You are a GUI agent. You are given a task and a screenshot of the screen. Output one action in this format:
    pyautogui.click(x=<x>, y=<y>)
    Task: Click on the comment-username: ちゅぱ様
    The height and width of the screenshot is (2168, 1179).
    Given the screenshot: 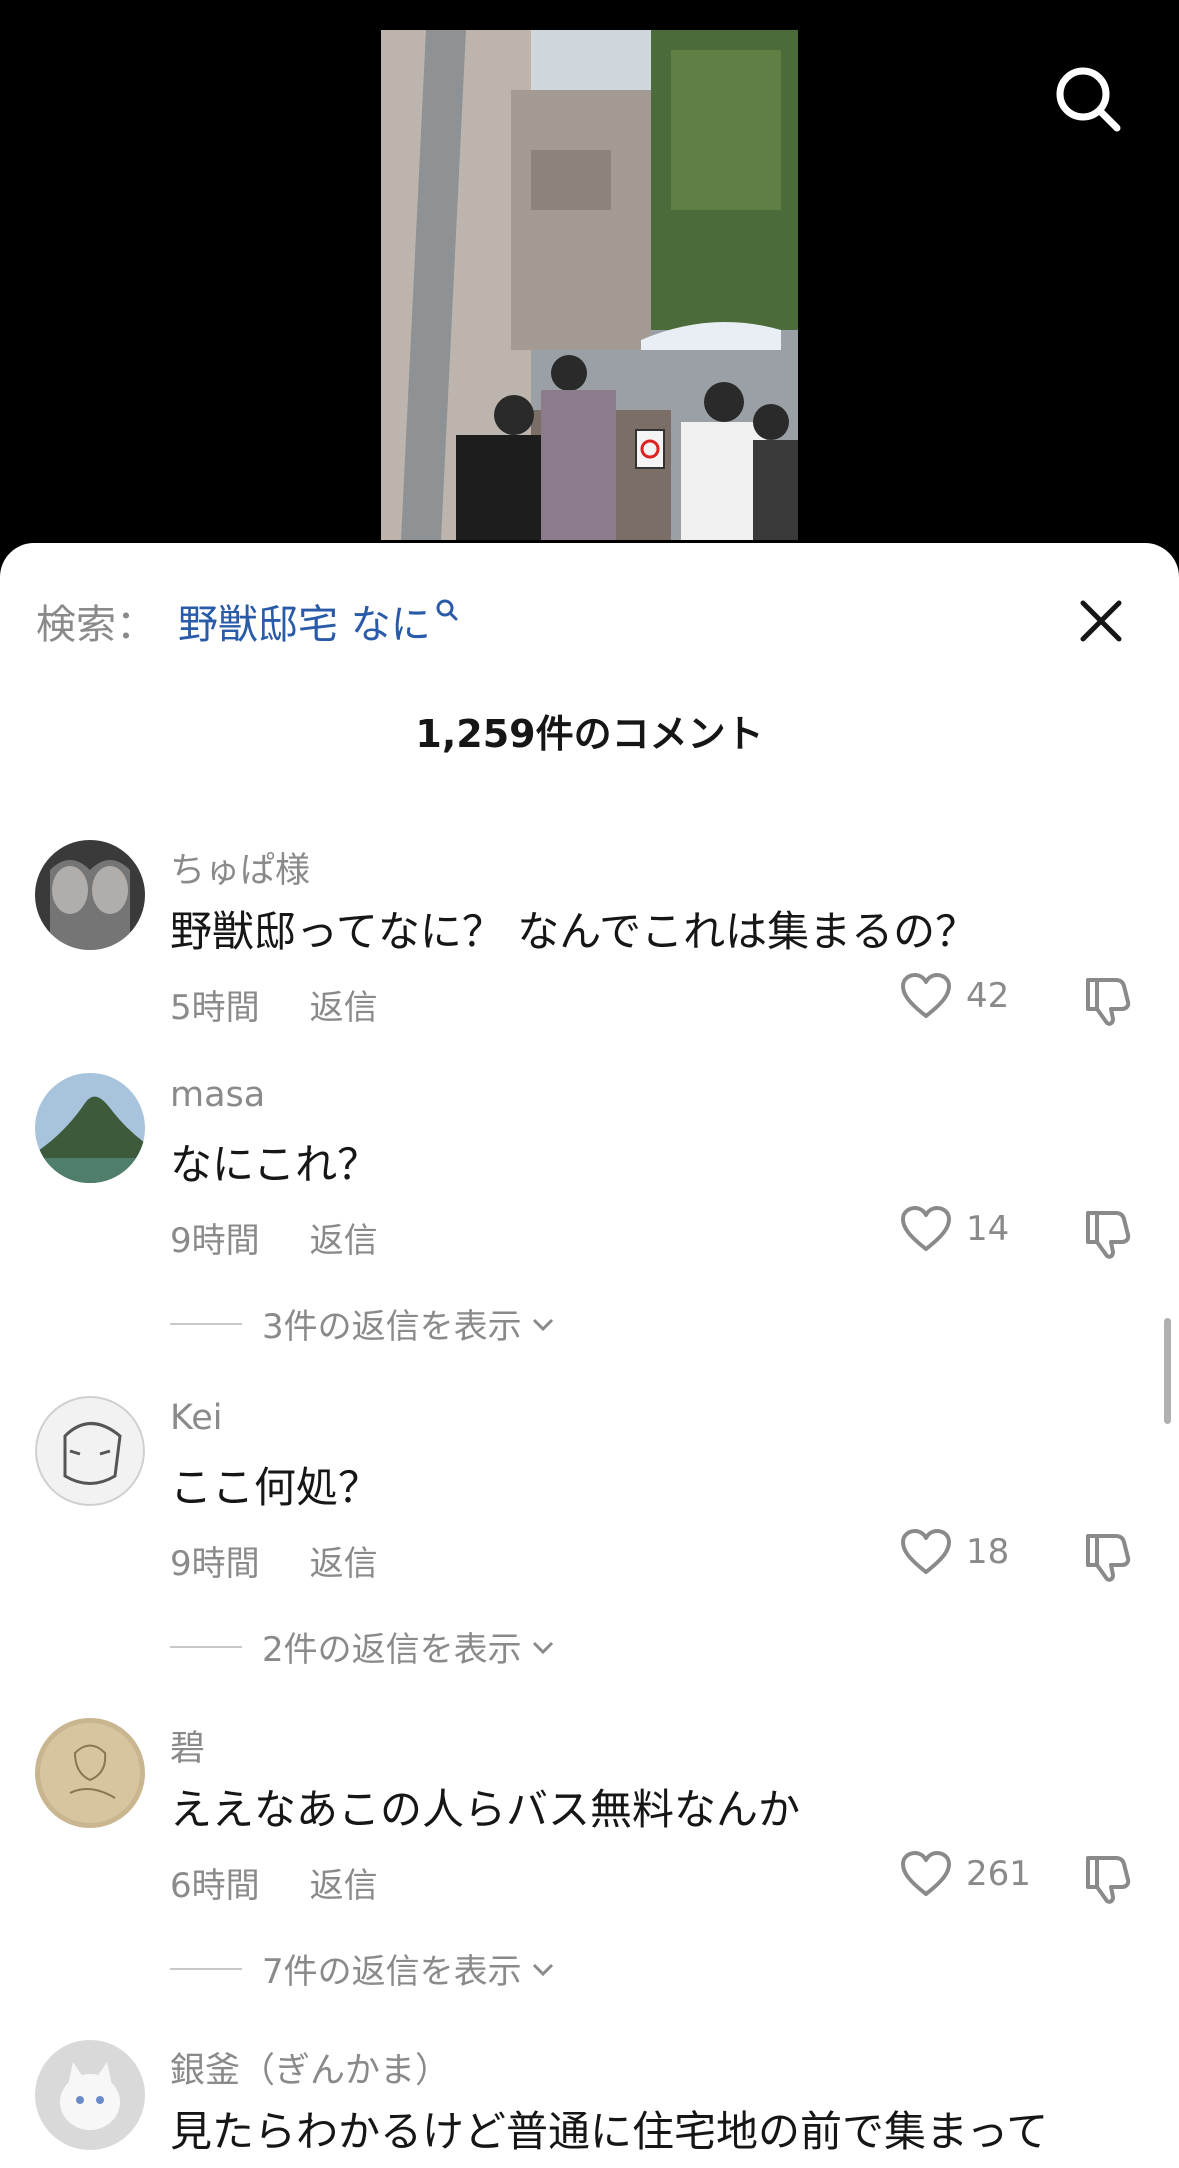 What is the action you would take?
    pyautogui.click(x=240, y=867)
    